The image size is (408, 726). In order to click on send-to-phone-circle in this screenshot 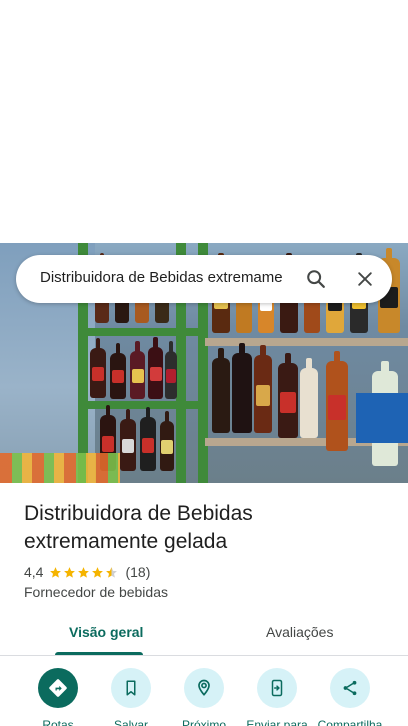, I will do `click(277, 688)`.